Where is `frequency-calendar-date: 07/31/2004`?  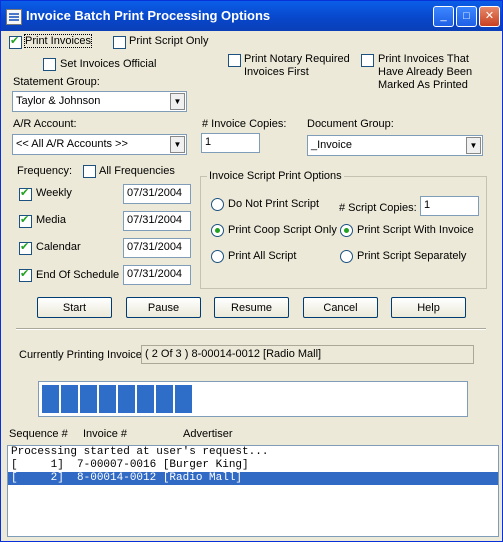
frequency-calendar-date: 07/31/2004 is located at coordinates (157, 248).